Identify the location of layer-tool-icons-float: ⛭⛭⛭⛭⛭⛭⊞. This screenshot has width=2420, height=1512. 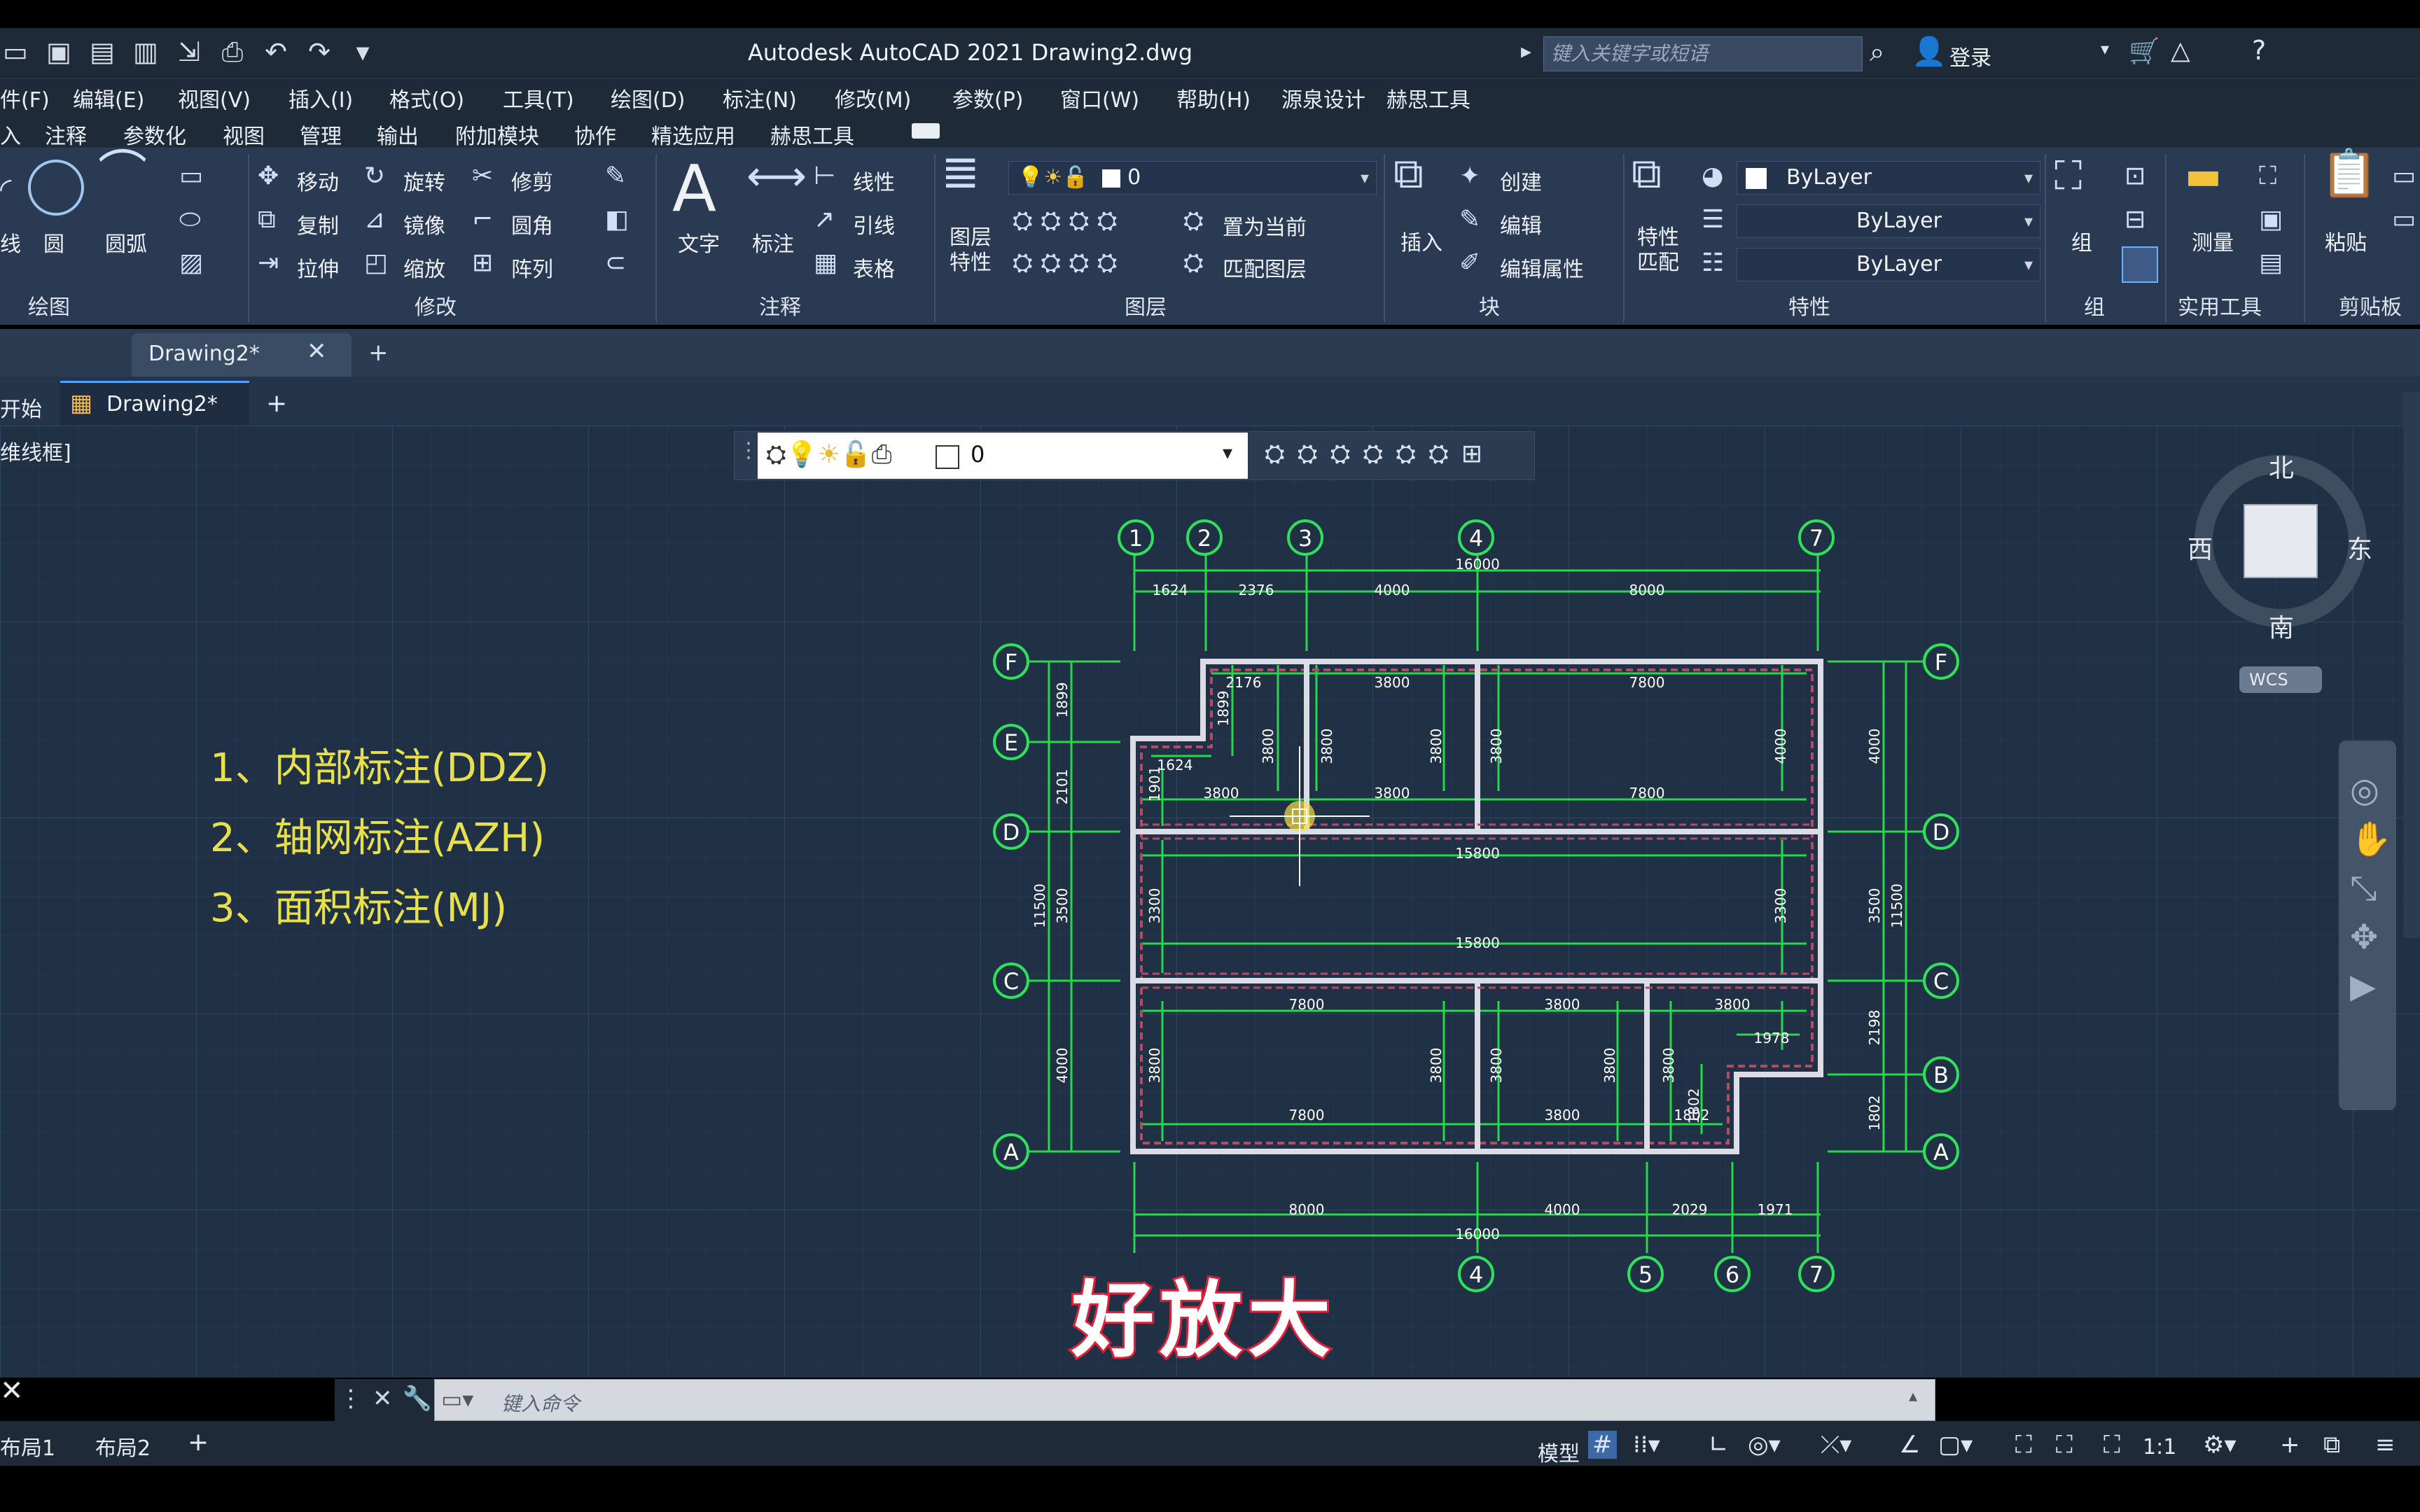
(1380, 454).